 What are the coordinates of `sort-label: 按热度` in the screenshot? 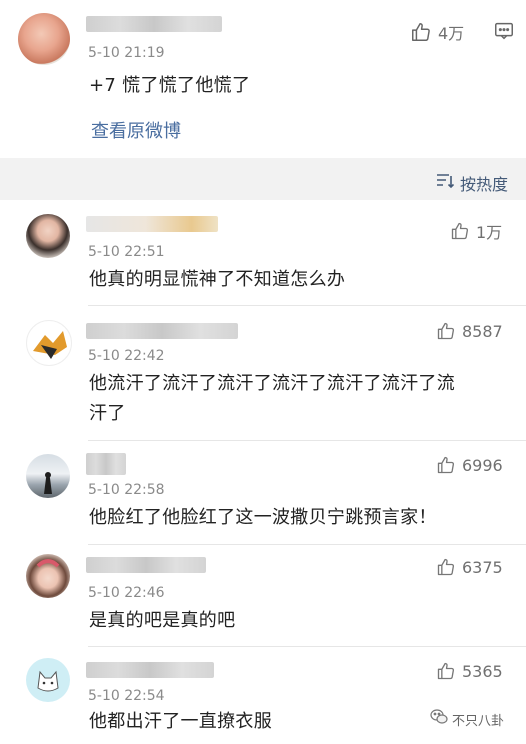 It's located at (484, 184).